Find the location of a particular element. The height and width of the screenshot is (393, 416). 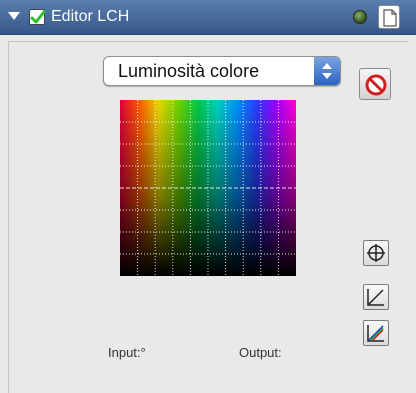

linear-curve-button is located at coordinates (376, 297).